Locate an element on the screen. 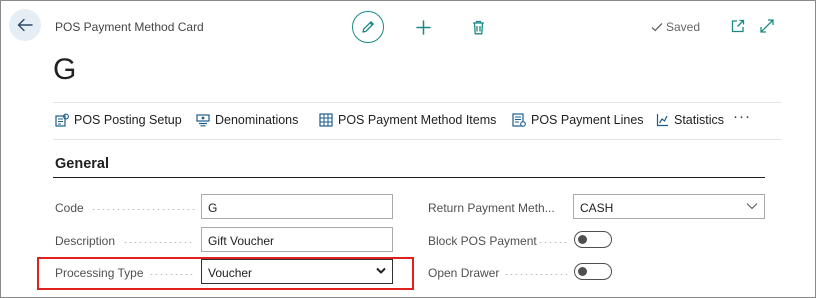 This screenshot has width=816, height=298. checkmark-icon is located at coordinates (657, 27).